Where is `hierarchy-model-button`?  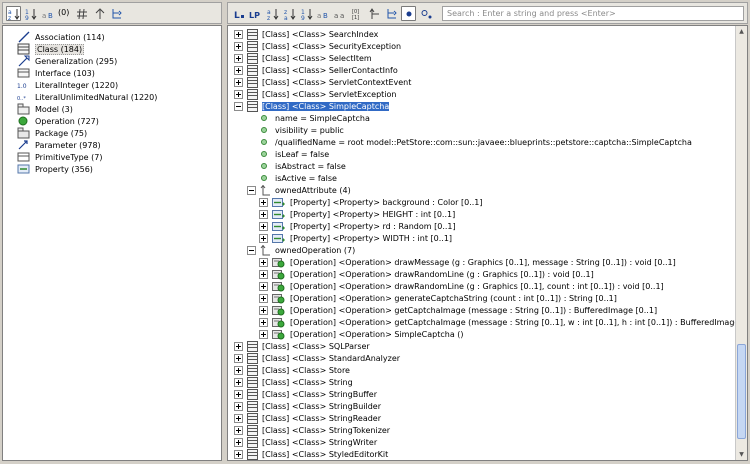 hierarchy-model-button is located at coordinates (391, 13).